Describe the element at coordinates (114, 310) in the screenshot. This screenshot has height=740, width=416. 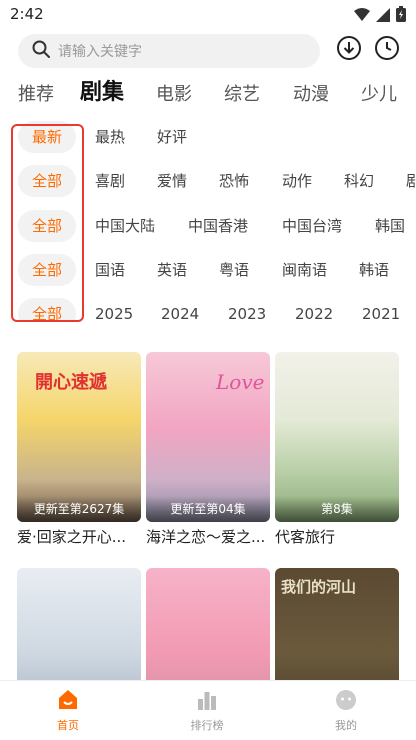
I see `filter-chip: 2025` at that location.